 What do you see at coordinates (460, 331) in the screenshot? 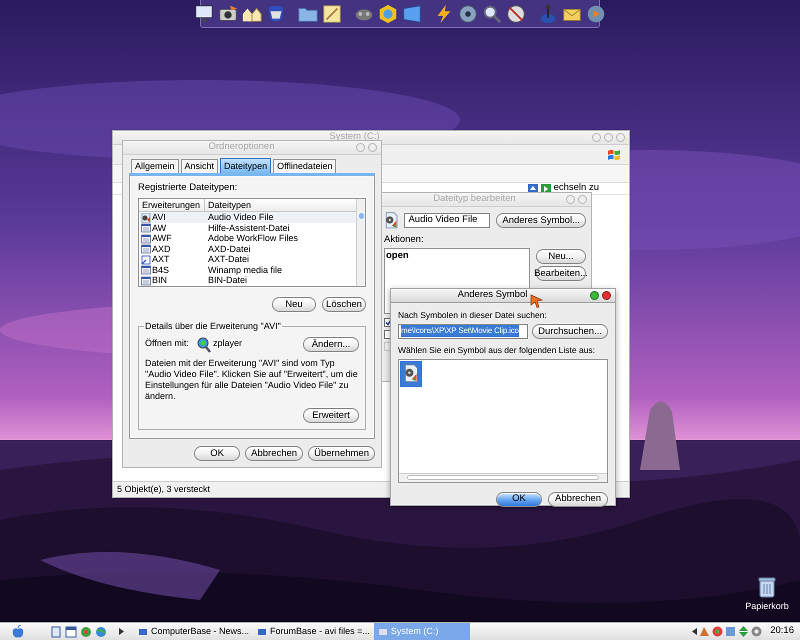
I see `file-path: me\Icons\XP\XP Set\Movie Clip.ico` at bounding box center [460, 331].